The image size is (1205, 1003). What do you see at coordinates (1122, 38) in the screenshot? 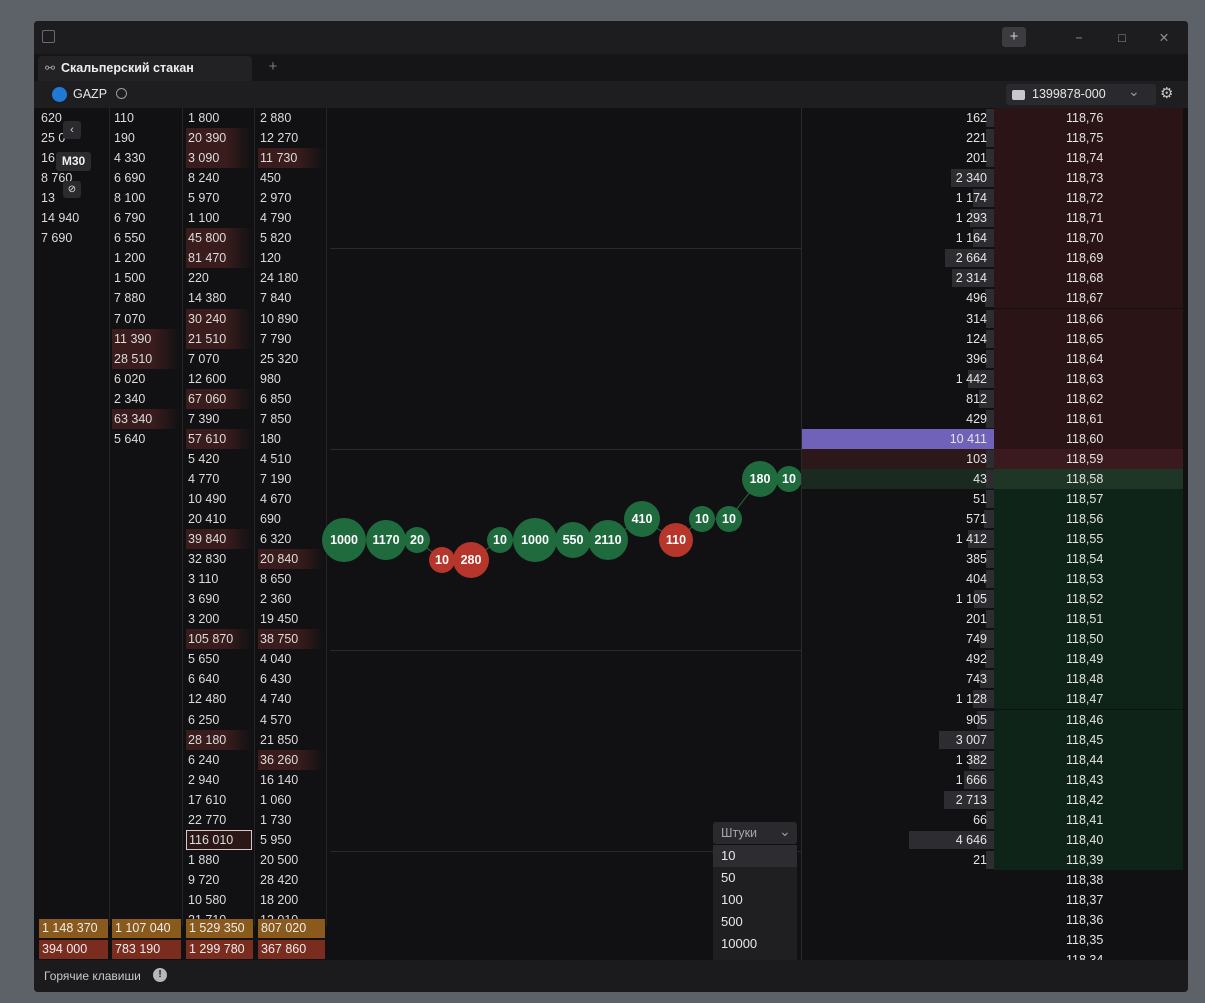
I see `maximize-button: □` at bounding box center [1122, 38].